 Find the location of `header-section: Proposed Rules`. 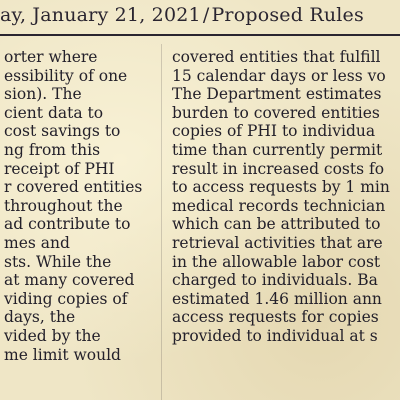

header-section: Proposed Rules is located at coordinates (287, 15).